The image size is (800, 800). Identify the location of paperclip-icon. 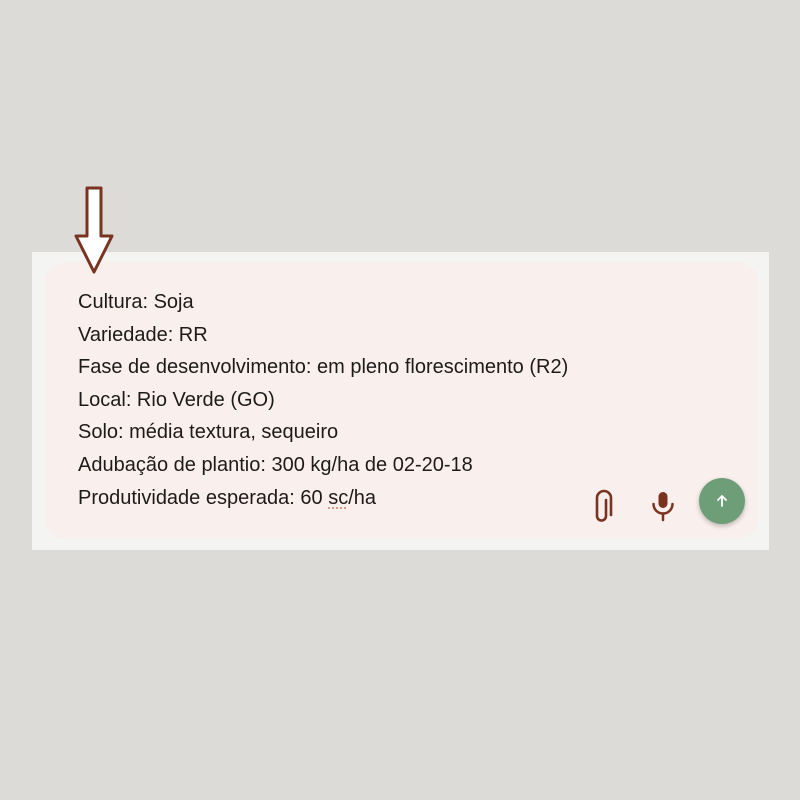
(604, 505).